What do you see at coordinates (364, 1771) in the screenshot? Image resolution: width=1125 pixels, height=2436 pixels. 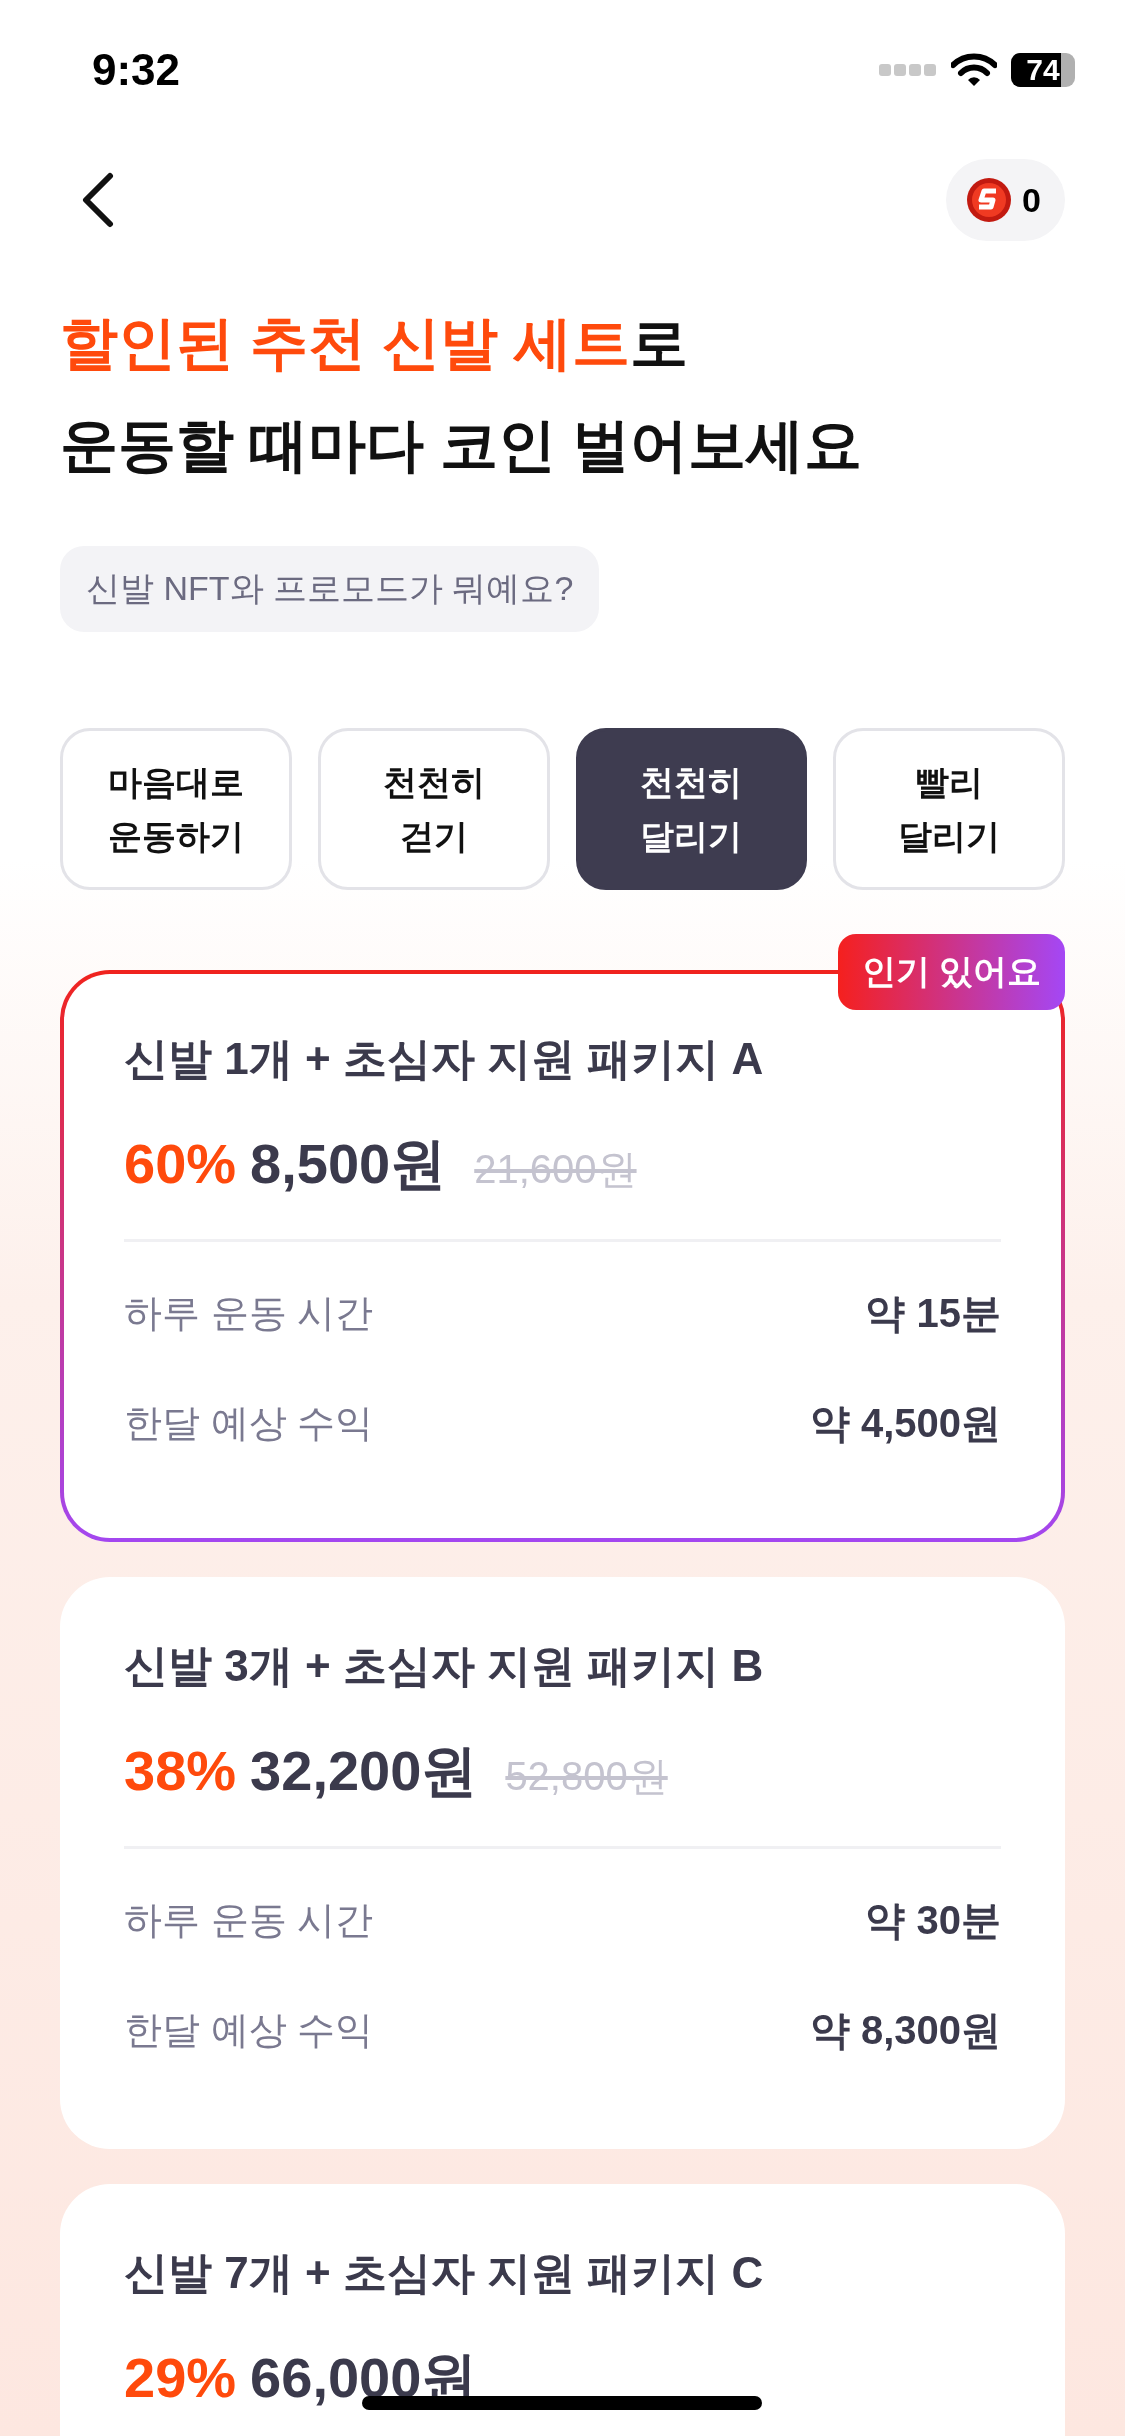 I see `sale-price: 32,200원` at bounding box center [364, 1771].